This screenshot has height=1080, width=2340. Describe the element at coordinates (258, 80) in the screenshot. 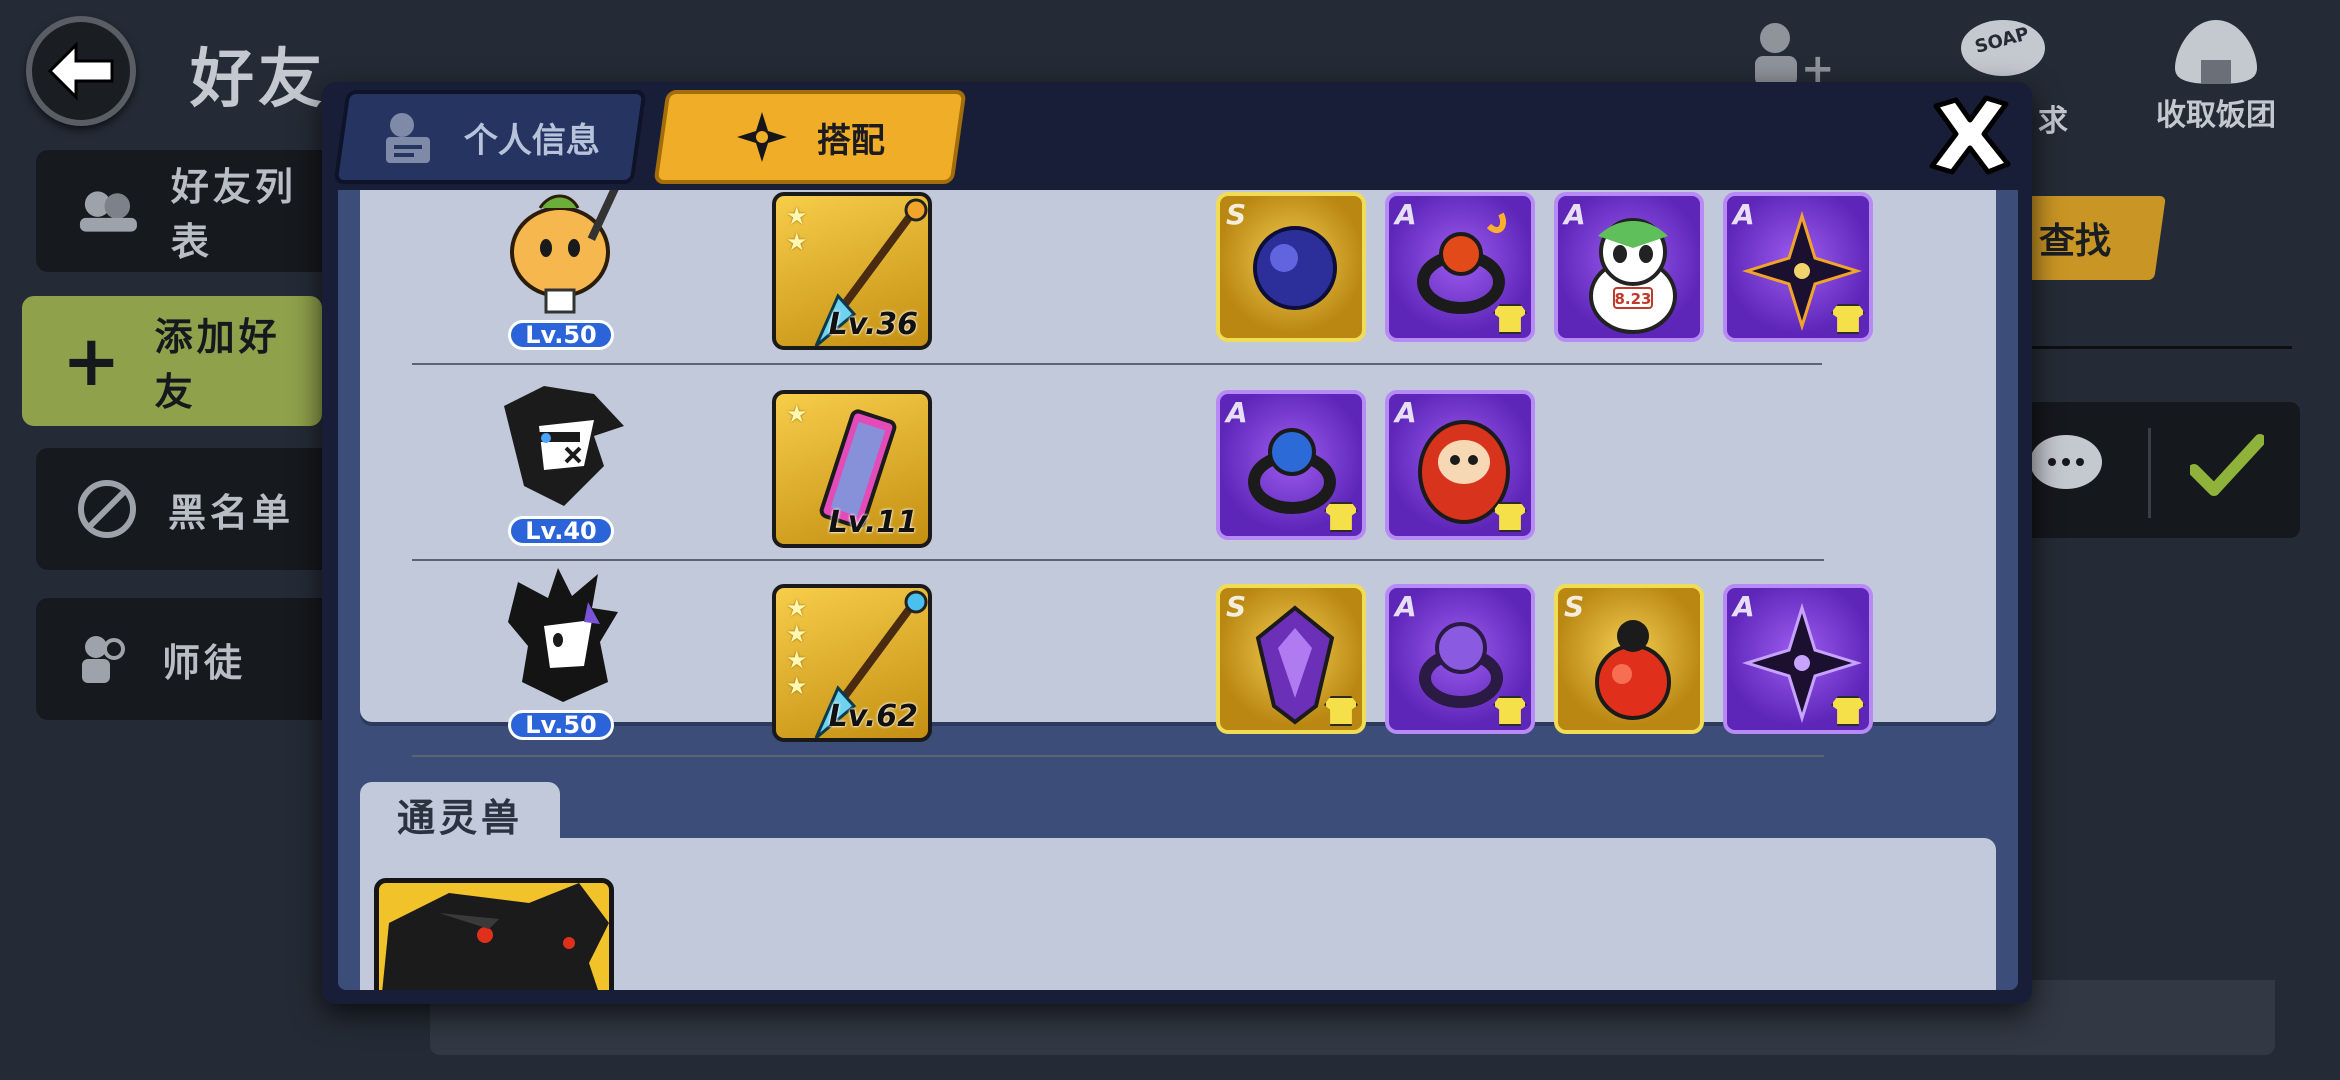

I see `page-title: 好友` at that location.